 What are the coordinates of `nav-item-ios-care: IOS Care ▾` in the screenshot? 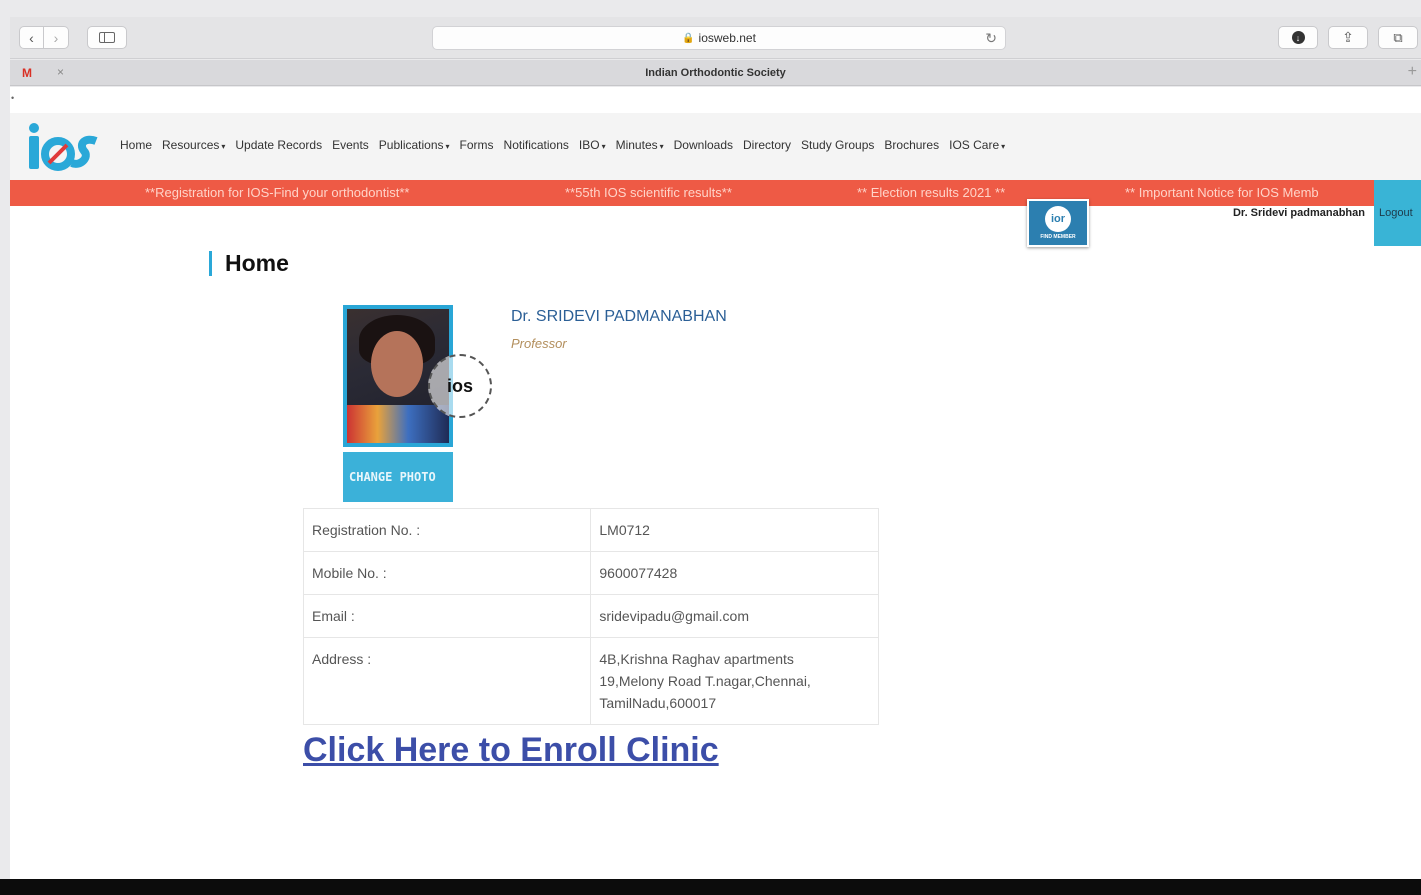 It's located at (977, 145).